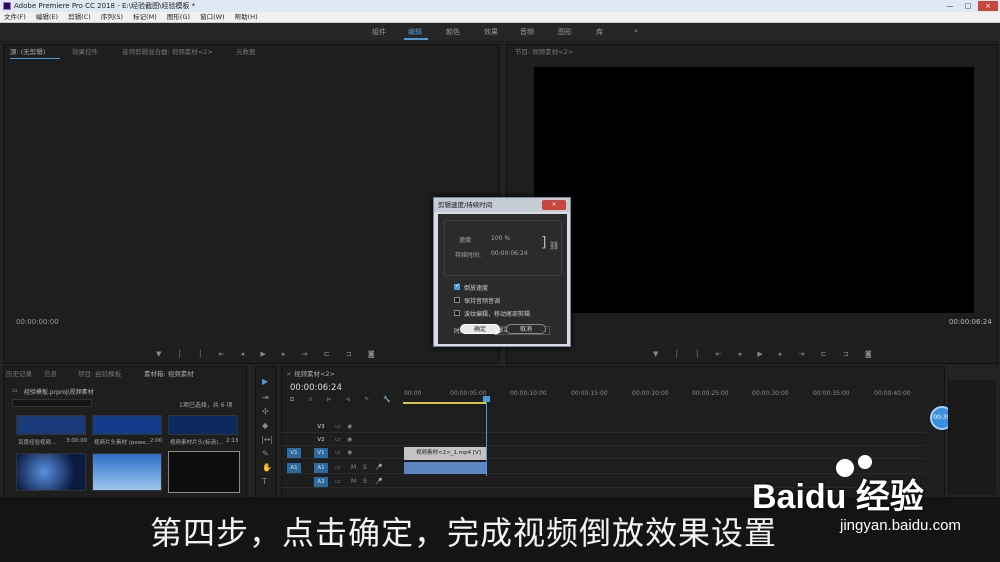 The height and width of the screenshot is (562, 1000). Describe the element at coordinates (169, 374) in the screenshot. I see `tab-bin: 素材箱: 视频素材` at that location.